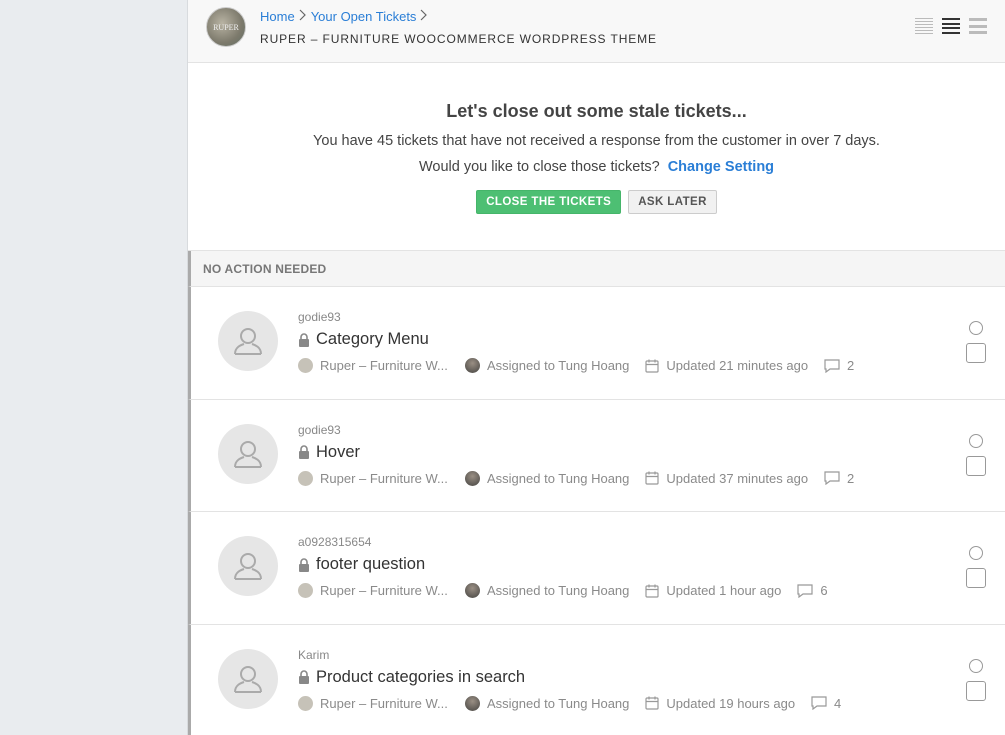 The image size is (1005, 735). I want to click on ticket-updated: Updated 1 hour ago, so click(713, 590).